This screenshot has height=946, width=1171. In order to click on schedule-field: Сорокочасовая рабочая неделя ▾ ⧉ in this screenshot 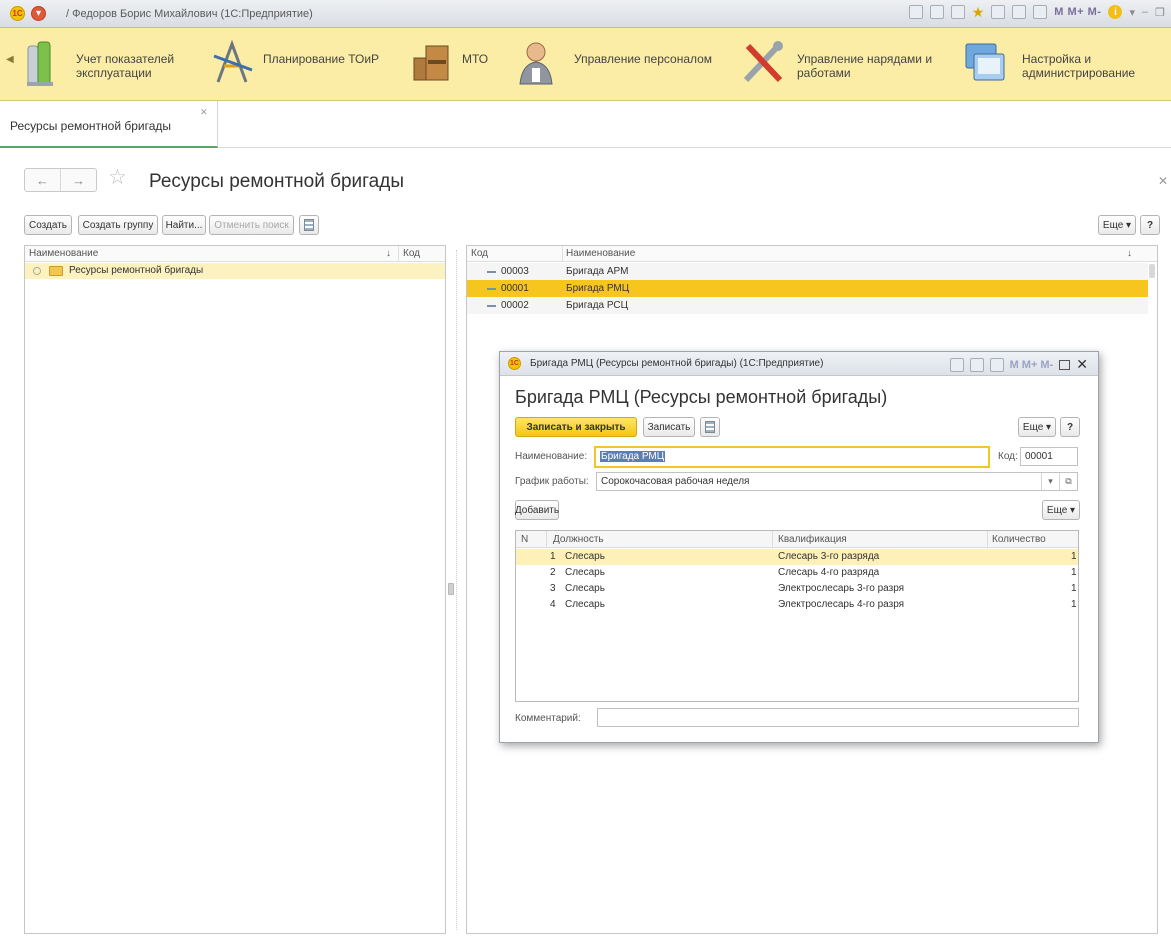, I will do `click(837, 481)`.